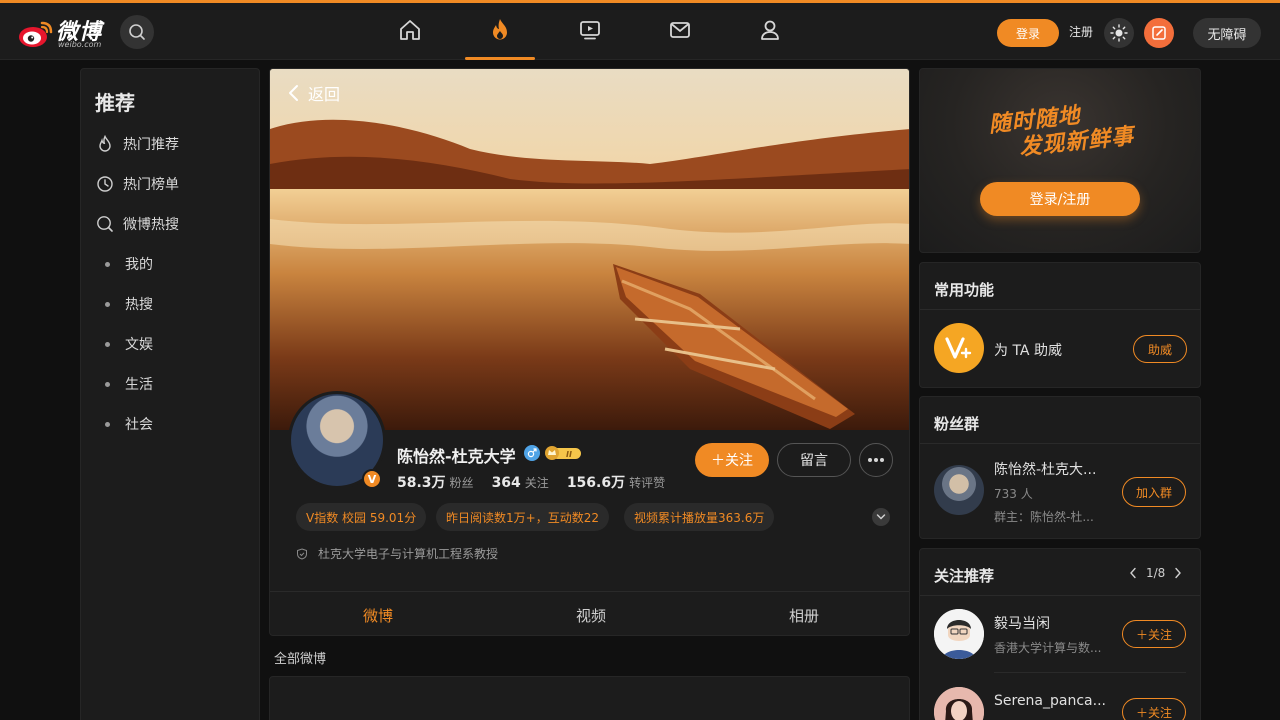 Image resolution: width=1280 pixels, height=720 pixels. Describe the element at coordinates (137, 144) in the screenshot. I see `sidebar-item-hot-recommend: 热门推荐` at that location.